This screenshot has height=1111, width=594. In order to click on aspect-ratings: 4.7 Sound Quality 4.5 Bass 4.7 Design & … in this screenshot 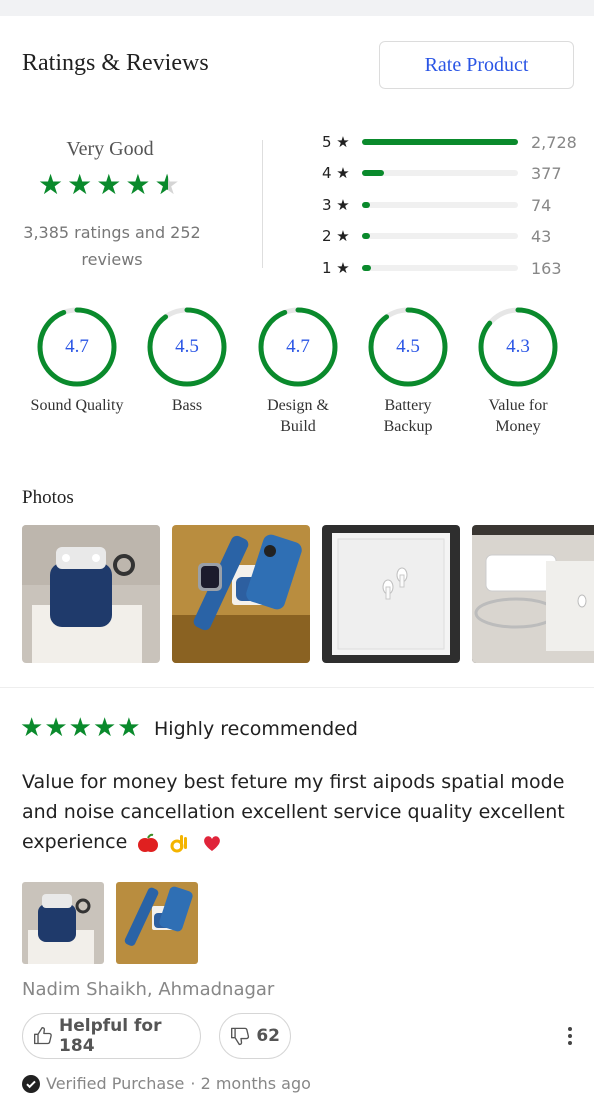, I will do `click(297, 375)`.